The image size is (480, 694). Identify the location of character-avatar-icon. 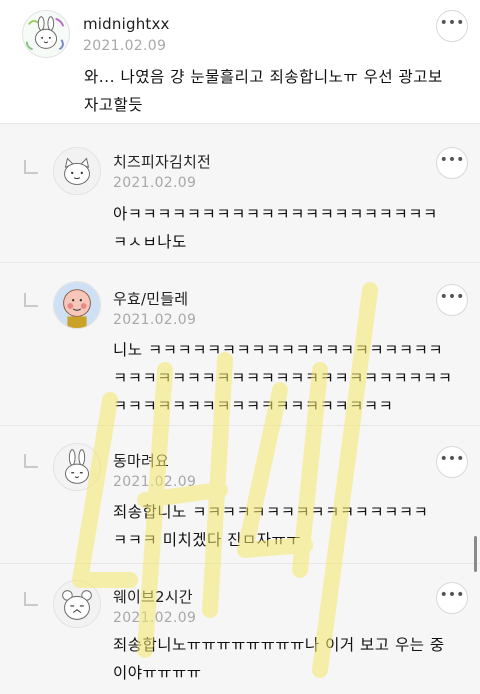
(77, 305).